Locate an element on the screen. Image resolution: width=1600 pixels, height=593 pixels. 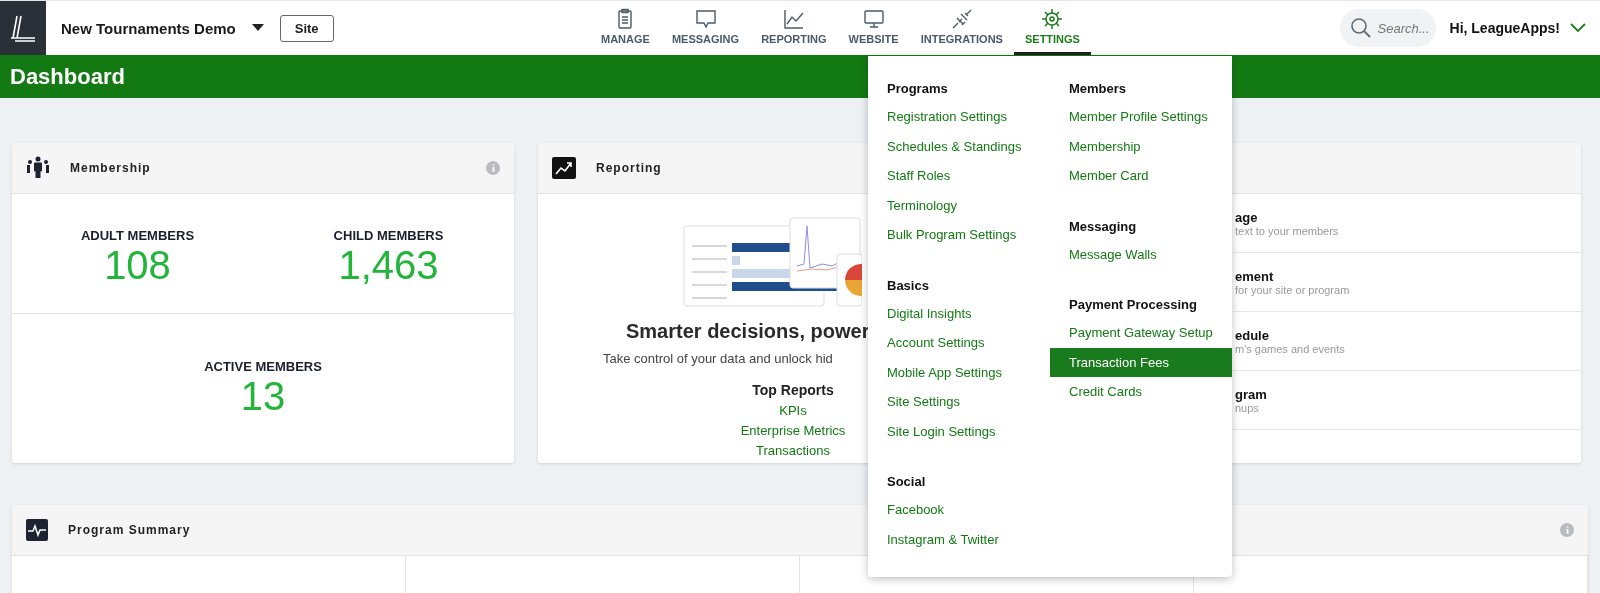
menu-section-heading: Social is located at coordinates (906, 482).